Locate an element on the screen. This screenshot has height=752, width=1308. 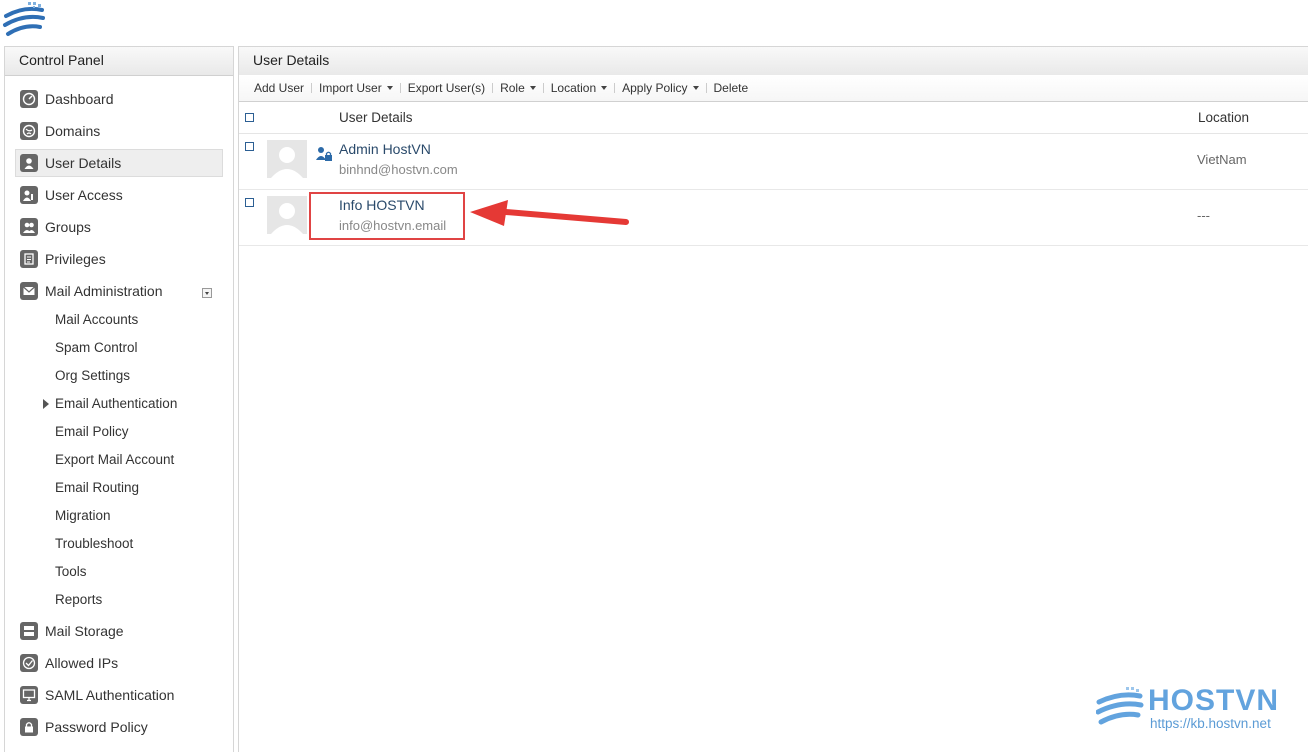
sidebar-subitem-troubleshoot: Troubleshoot is located at coordinates (94, 544).